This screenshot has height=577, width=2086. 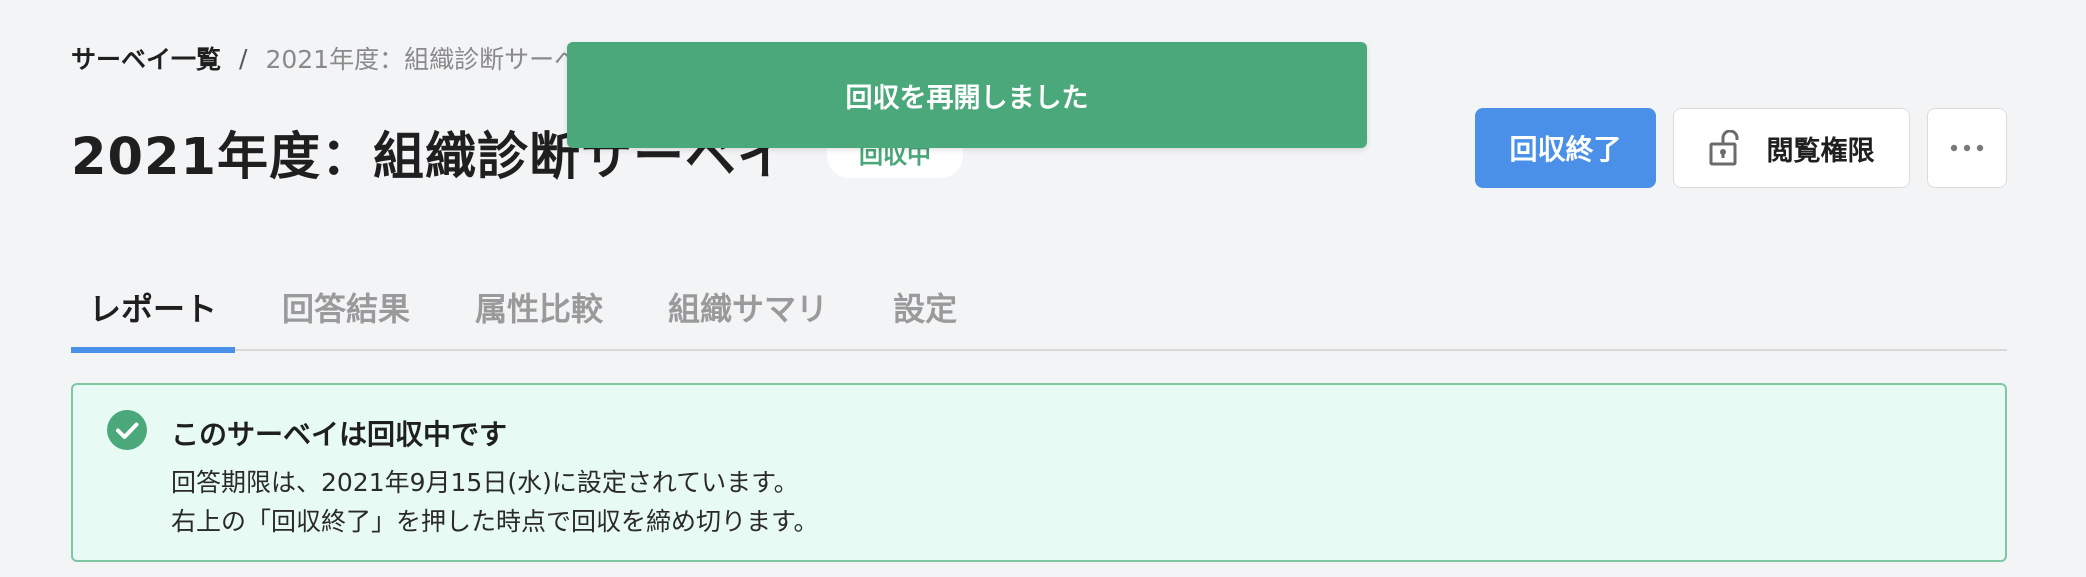 I want to click on breadcrumb-survey-list-link: サーベイ一覧, so click(x=146, y=58).